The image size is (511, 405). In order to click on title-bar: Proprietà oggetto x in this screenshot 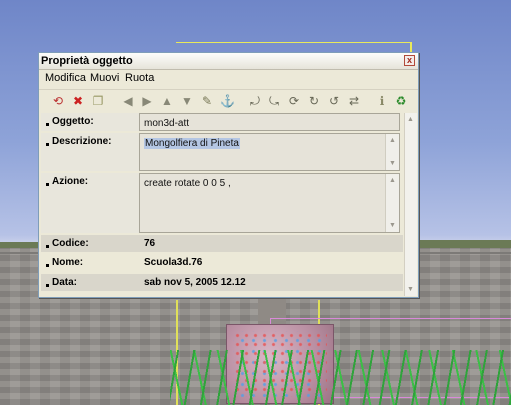, I will do `click(228, 61)`.